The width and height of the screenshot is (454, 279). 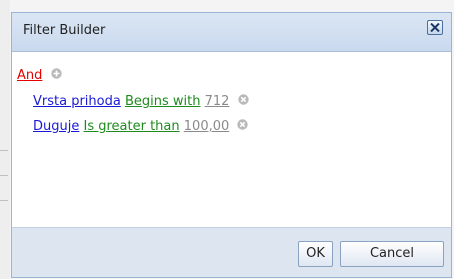 What do you see at coordinates (217, 101) in the screenshot?
I see `condition-value-link: 712` at bounding box center [217, 101].